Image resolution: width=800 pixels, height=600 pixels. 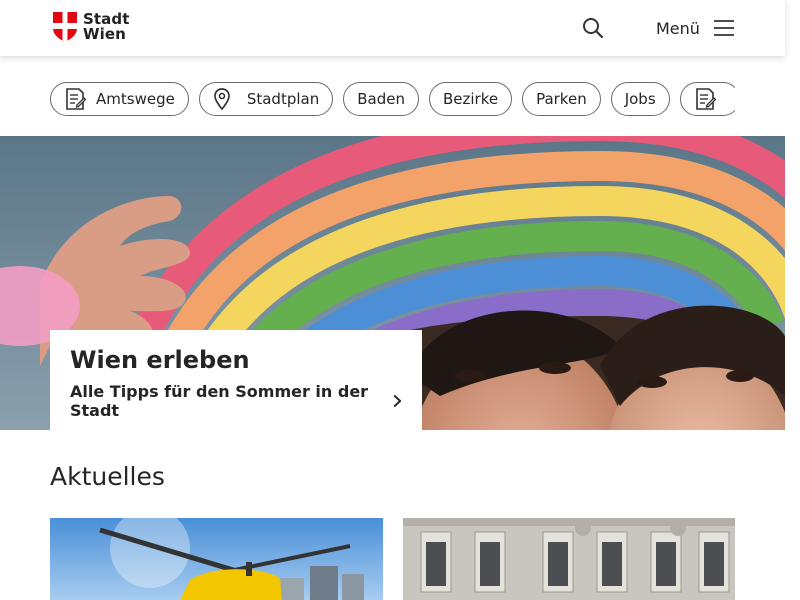 What do you see at coordinates (723, 28) in the screenshot?
I see `hamburger-icon` at bounding box center [723, 28].